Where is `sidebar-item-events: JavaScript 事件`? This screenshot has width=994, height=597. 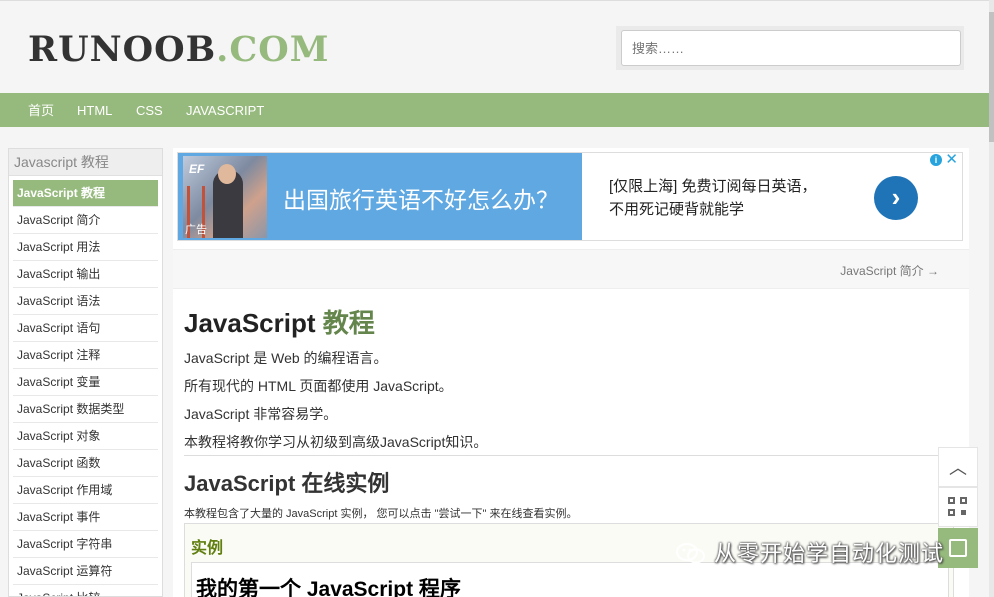
sidebar-item-events: JavaScript 事件 is located at coordinates (85, 517).